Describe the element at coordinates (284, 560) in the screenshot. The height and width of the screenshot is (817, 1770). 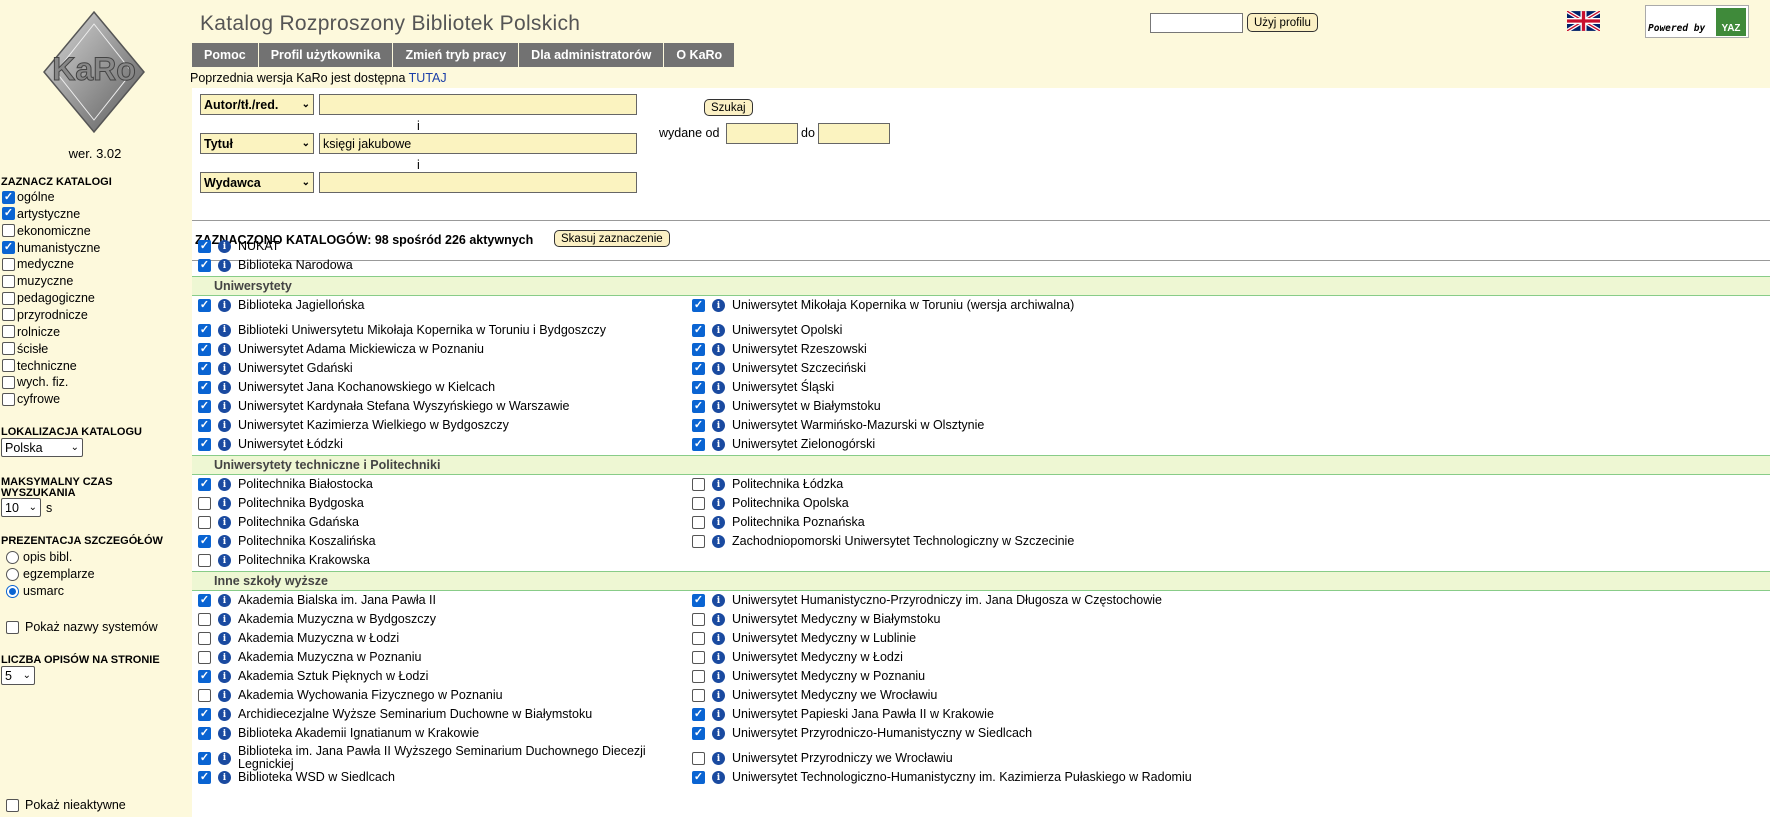
I see `catalog-item: i Politechnika Krakowska` at that location.